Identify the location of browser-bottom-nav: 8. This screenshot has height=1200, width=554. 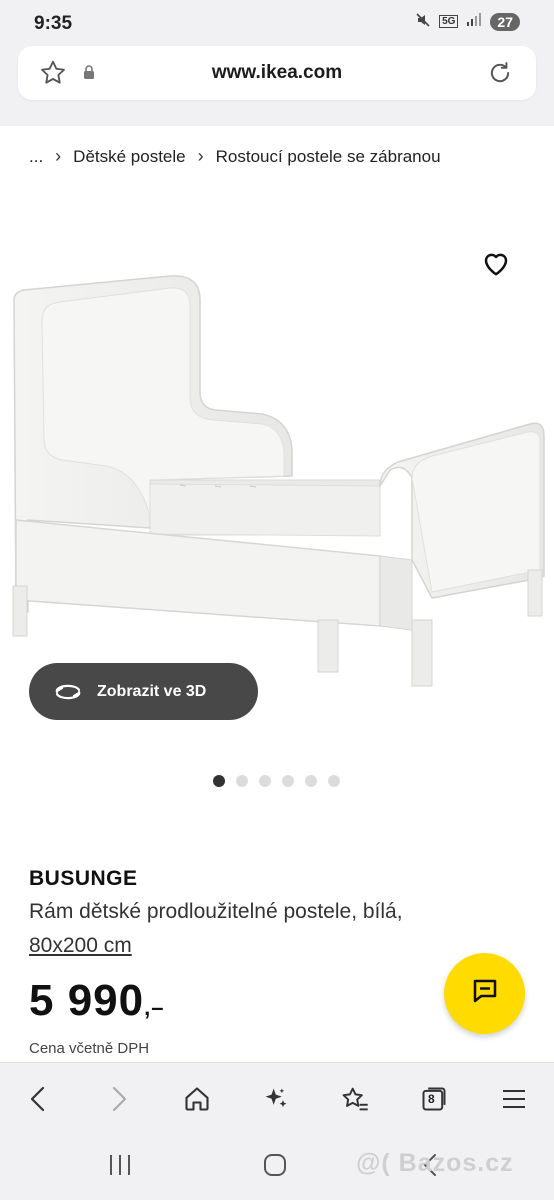
(277, 1098).